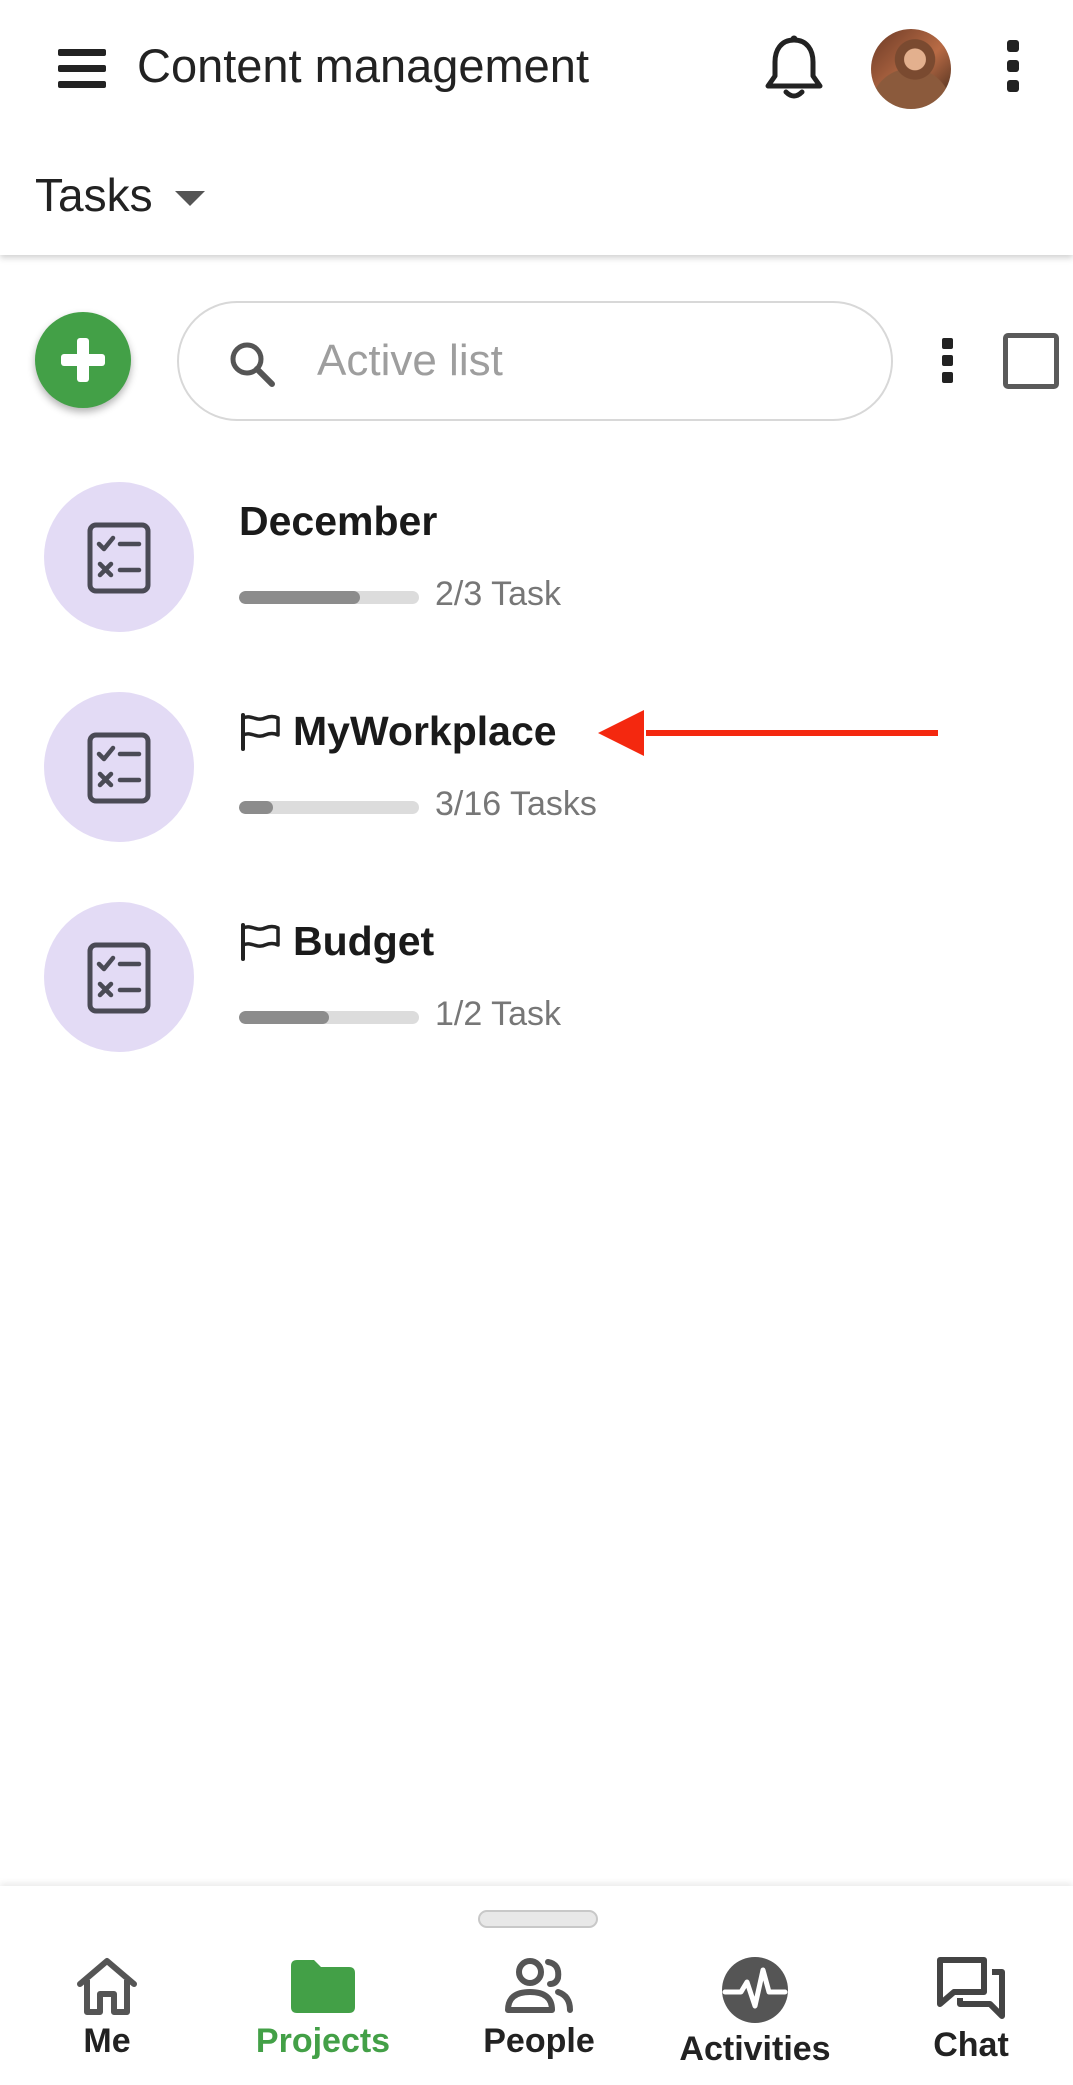 Image resolution: width=1073 pixels, height=2085 pixels. What do you see at coordinates (755, 1990) in the screenshot?
I see `activity-icon` at bounding box center [755, 1990].